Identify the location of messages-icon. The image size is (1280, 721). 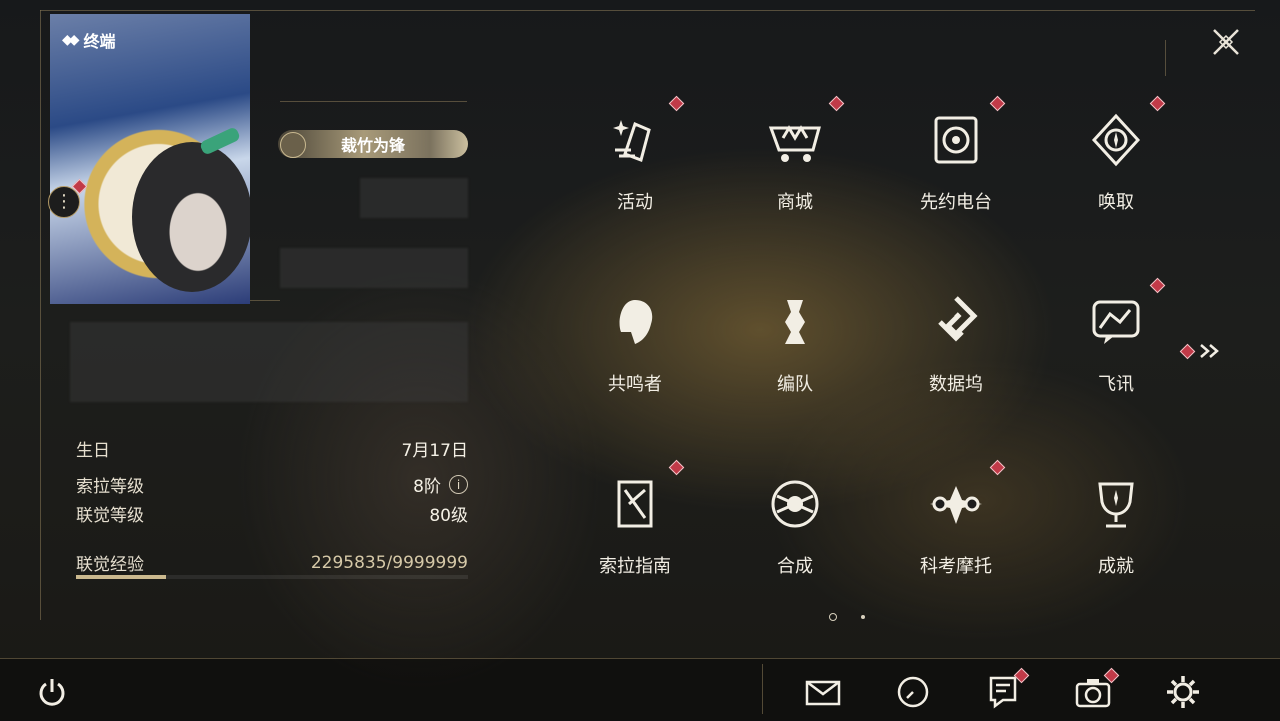
(1116, 322).